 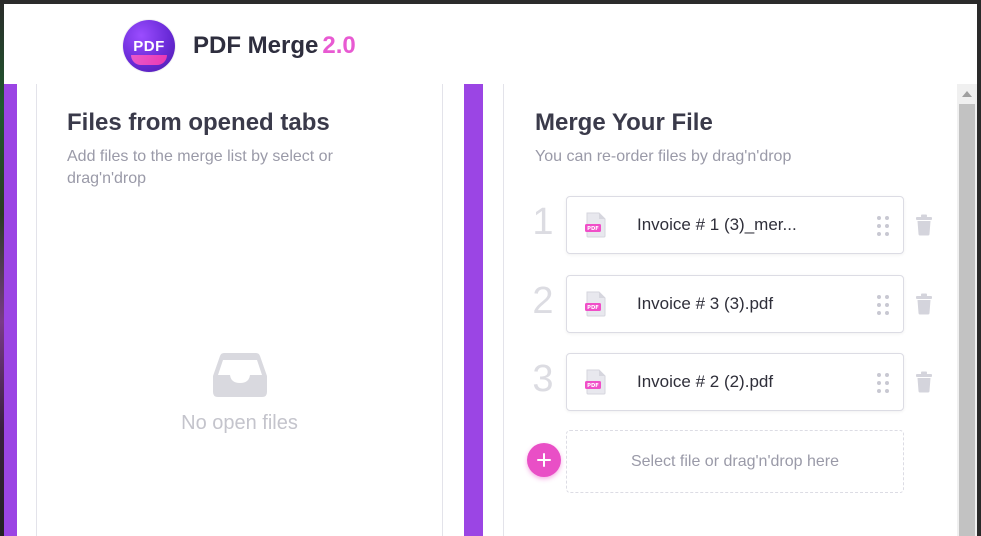 I want to click on app-title-text: PDF Merge, so click(x=256, y=45).